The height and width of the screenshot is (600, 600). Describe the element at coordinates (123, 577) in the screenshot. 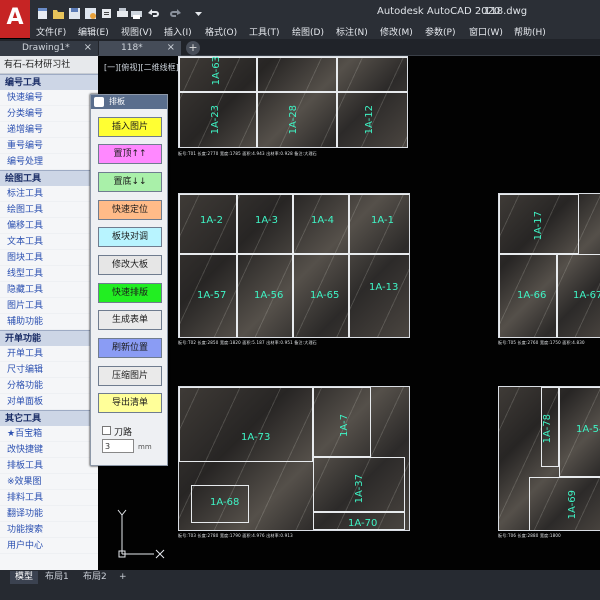

I see `add-layout-button: +` at that location.